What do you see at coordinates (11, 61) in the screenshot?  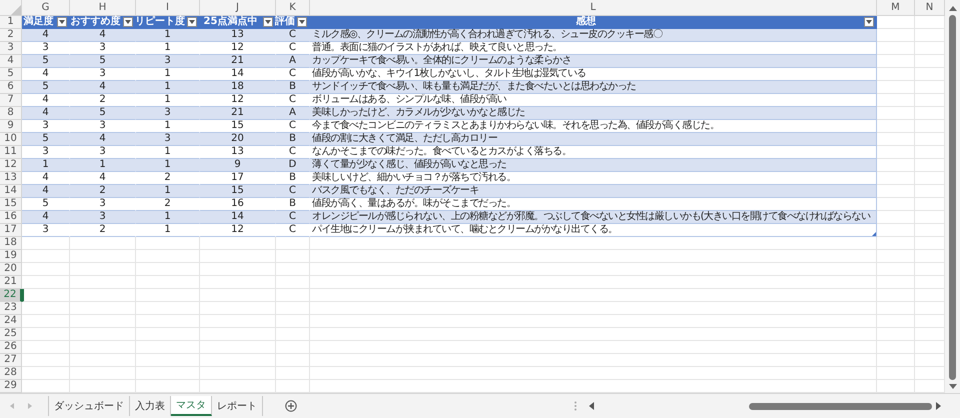 I see `row-number: 4` at bounding box center [11, 61].